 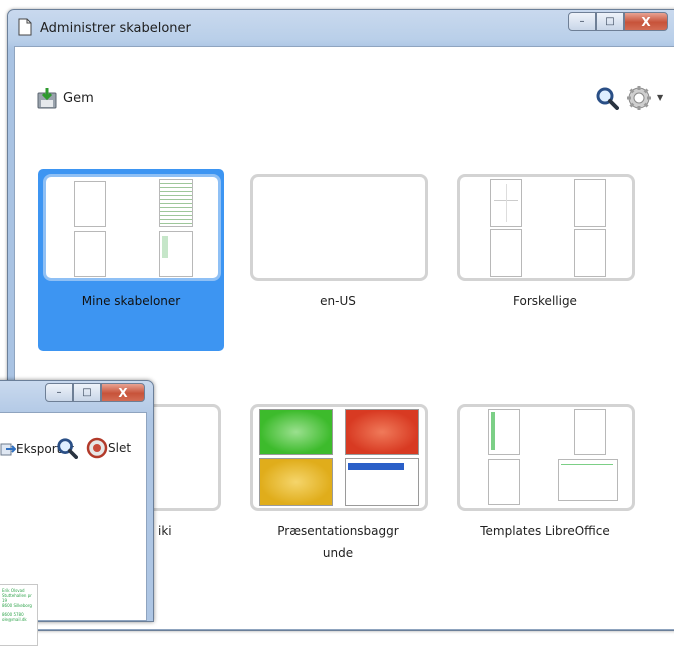 What do you see at coordinates (8, 449) in the screenshot?
I see `export-icon` at bounding box center [8, 449].